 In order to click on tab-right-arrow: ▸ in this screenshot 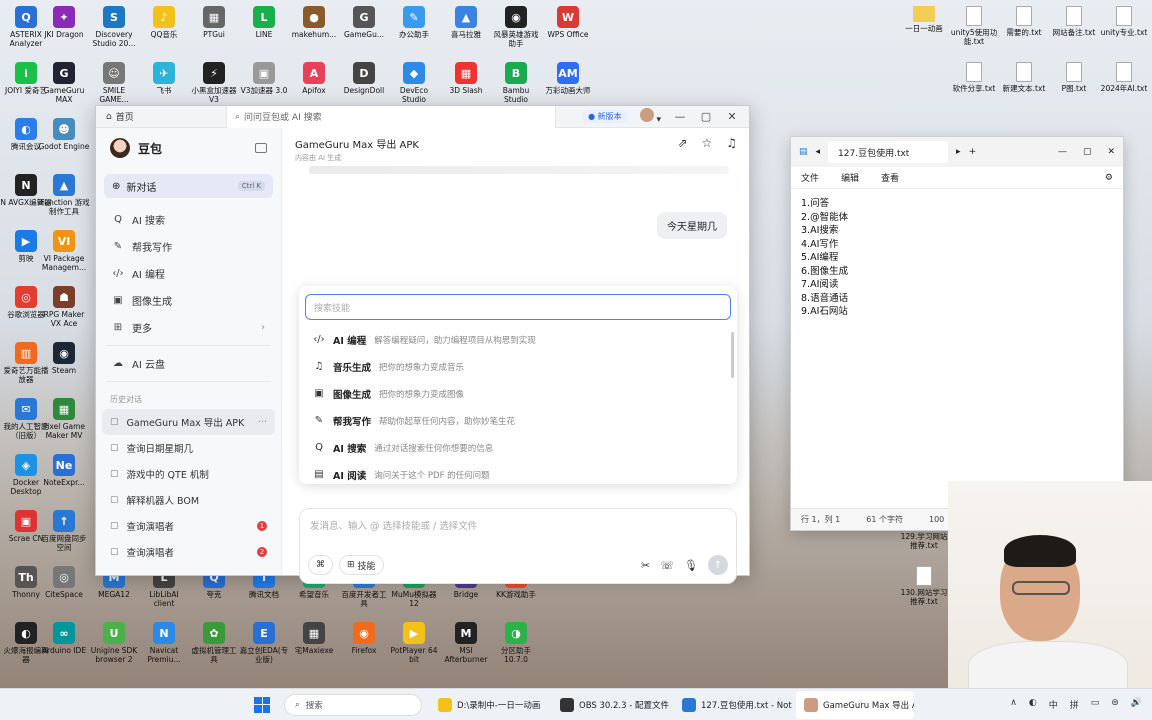, I will do `click(958, 152)`.